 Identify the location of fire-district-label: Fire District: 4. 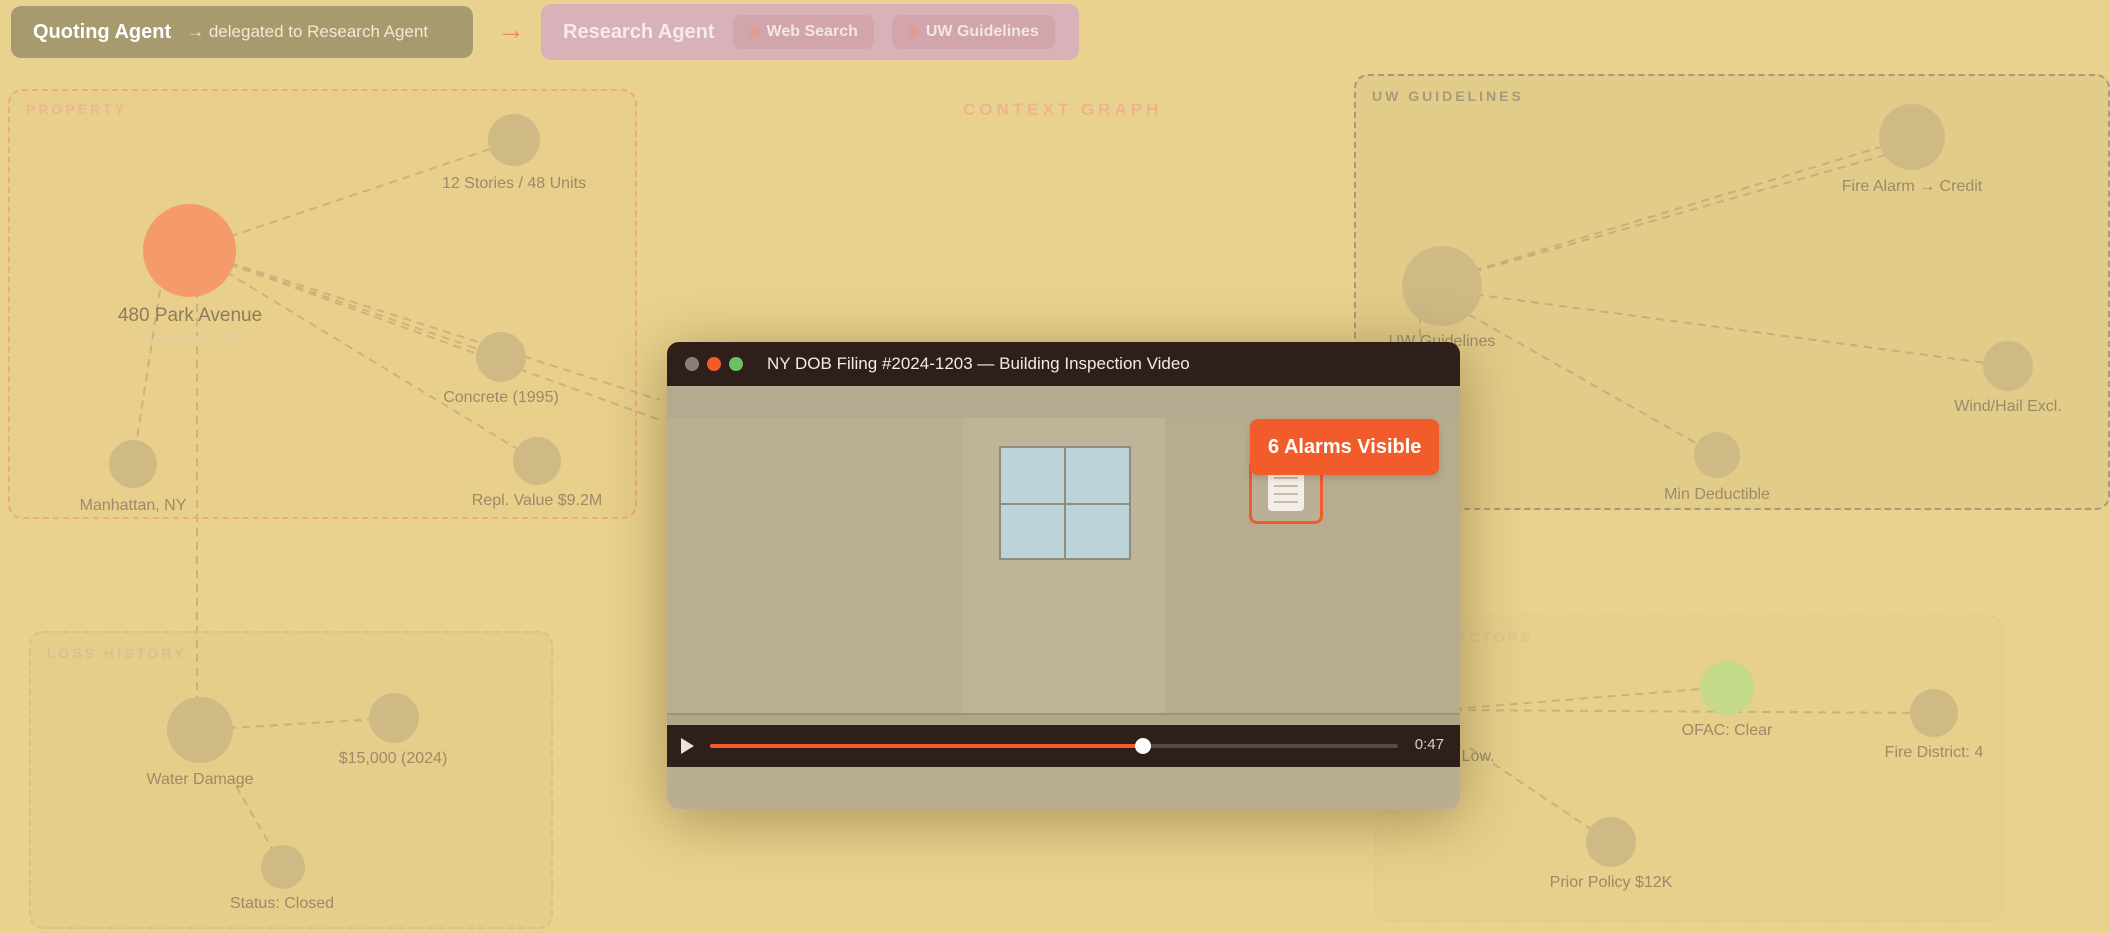
(1934, 752).